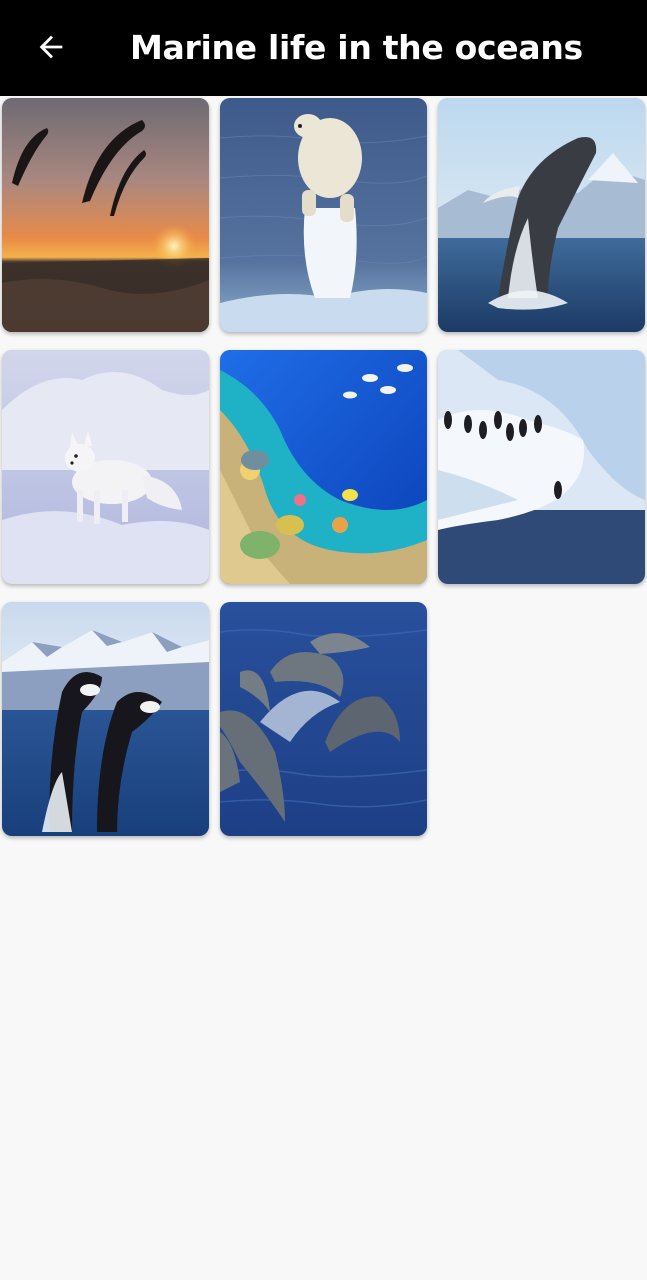 This screenshot has width=647, height=1280. I want to click on app-bar: Marine life in the oceans, so click(323, 48).